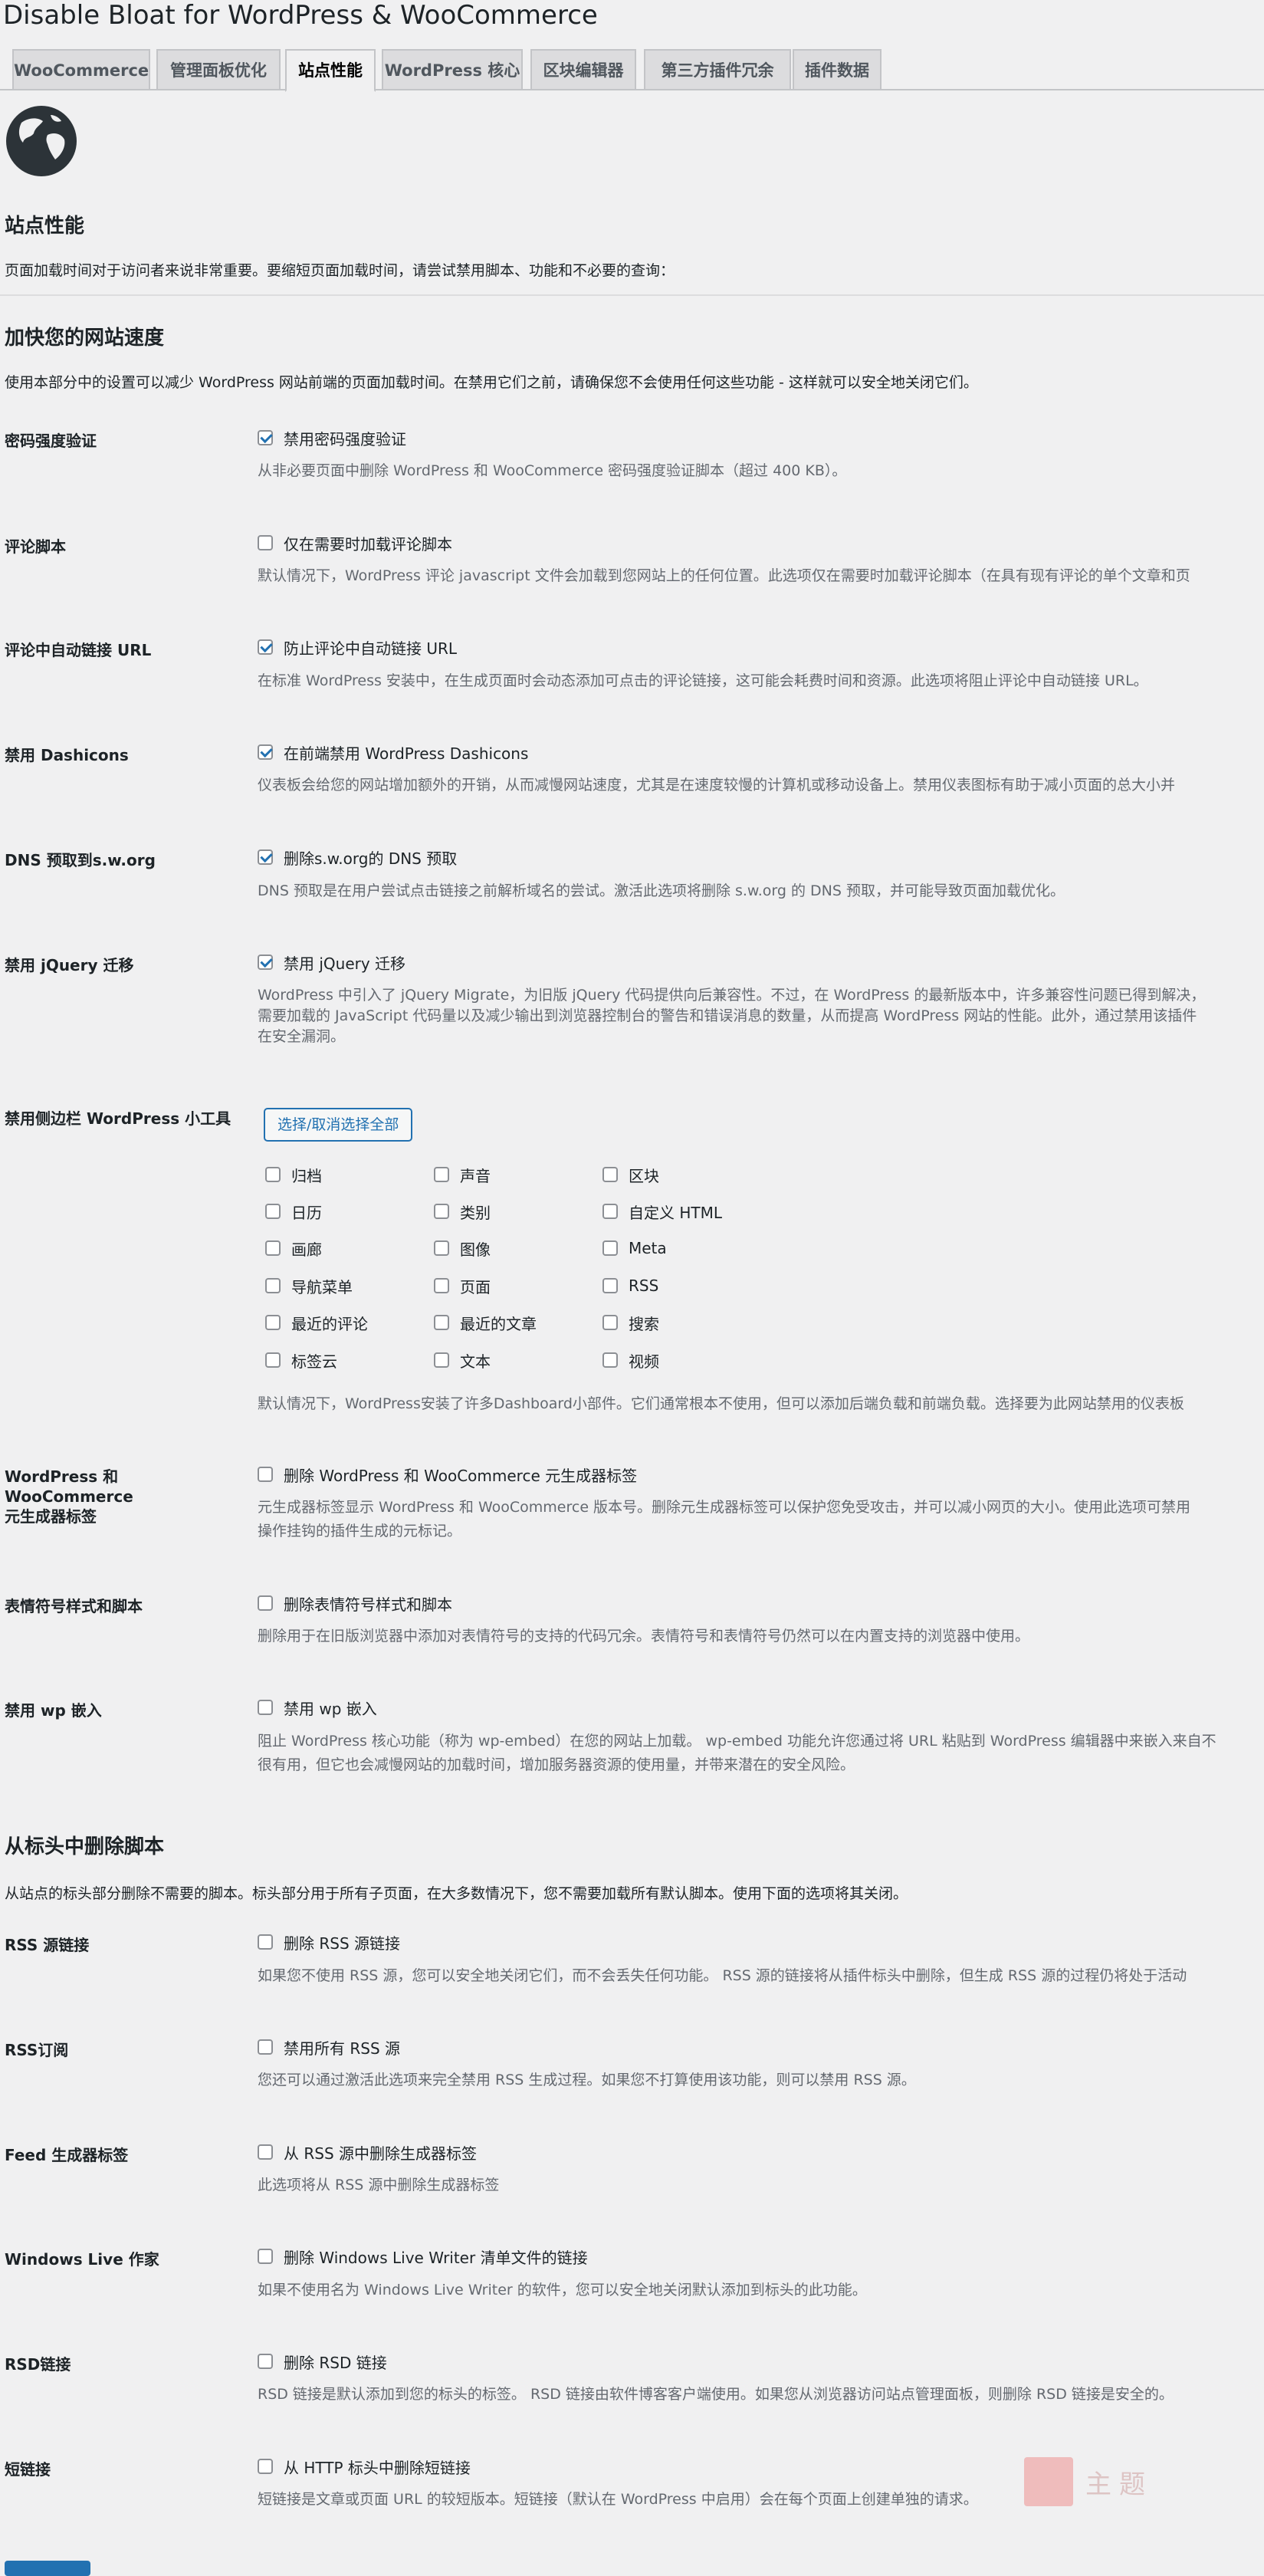 Image resolution: width=1264 pixels, height=2576 pixels. I want to click on row-label-emoji: 表情符号样式和脚本, so click(74, 1606).